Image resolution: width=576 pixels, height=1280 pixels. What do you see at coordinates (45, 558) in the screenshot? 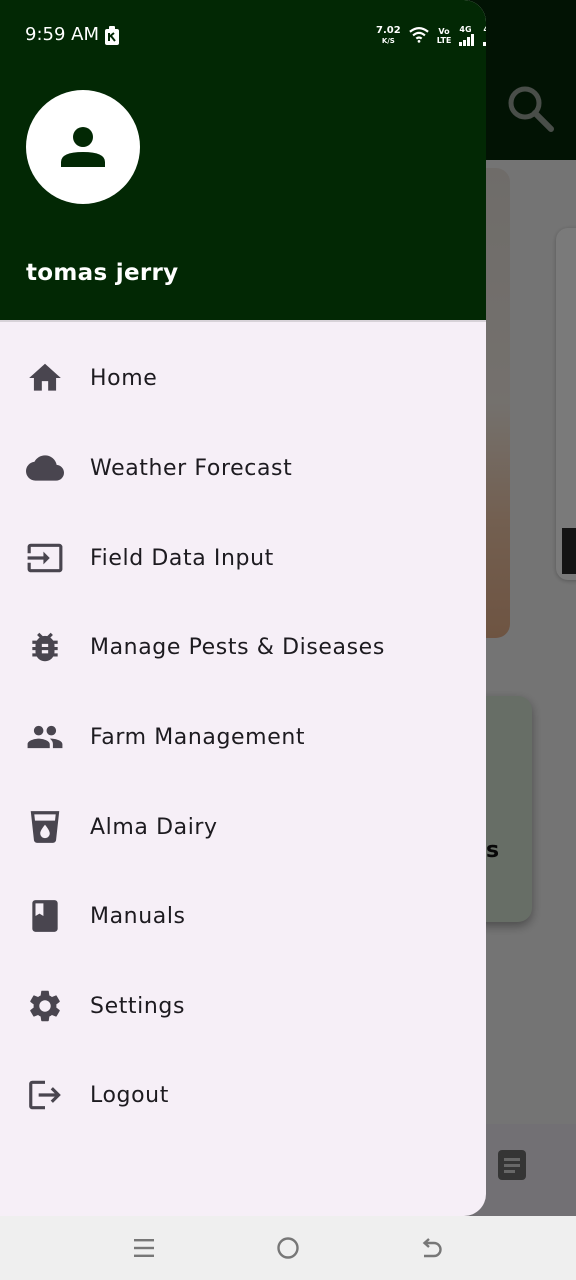
I see `input-icon` at bounding box center [45, 558].